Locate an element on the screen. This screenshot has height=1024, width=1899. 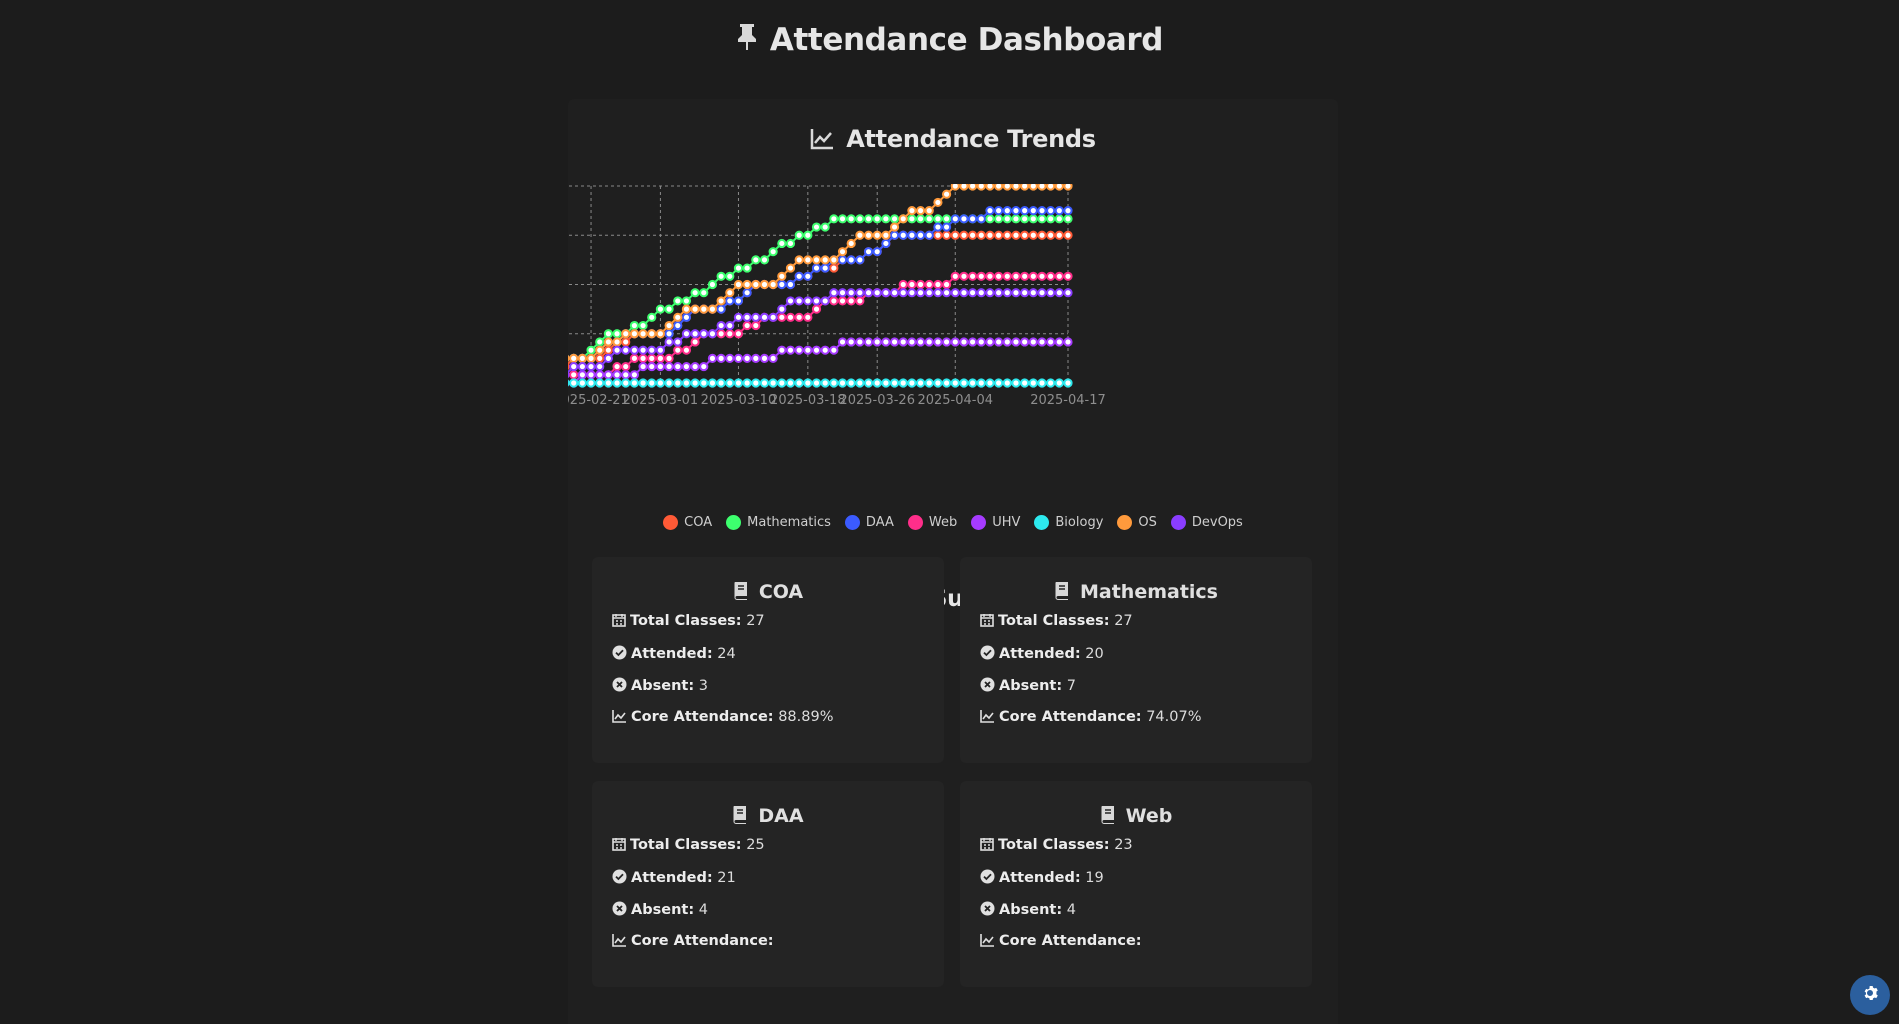
legend-item-coa: COA is located at coordinates (687, 522).